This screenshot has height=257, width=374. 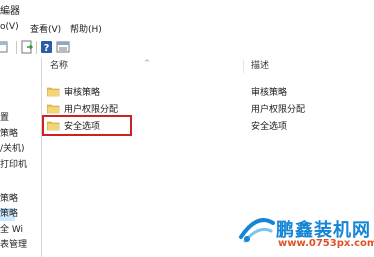 What do you see at coordinates (243, 66) in the screenshot?
I see `column-divider` at bounding box center [243, 66].